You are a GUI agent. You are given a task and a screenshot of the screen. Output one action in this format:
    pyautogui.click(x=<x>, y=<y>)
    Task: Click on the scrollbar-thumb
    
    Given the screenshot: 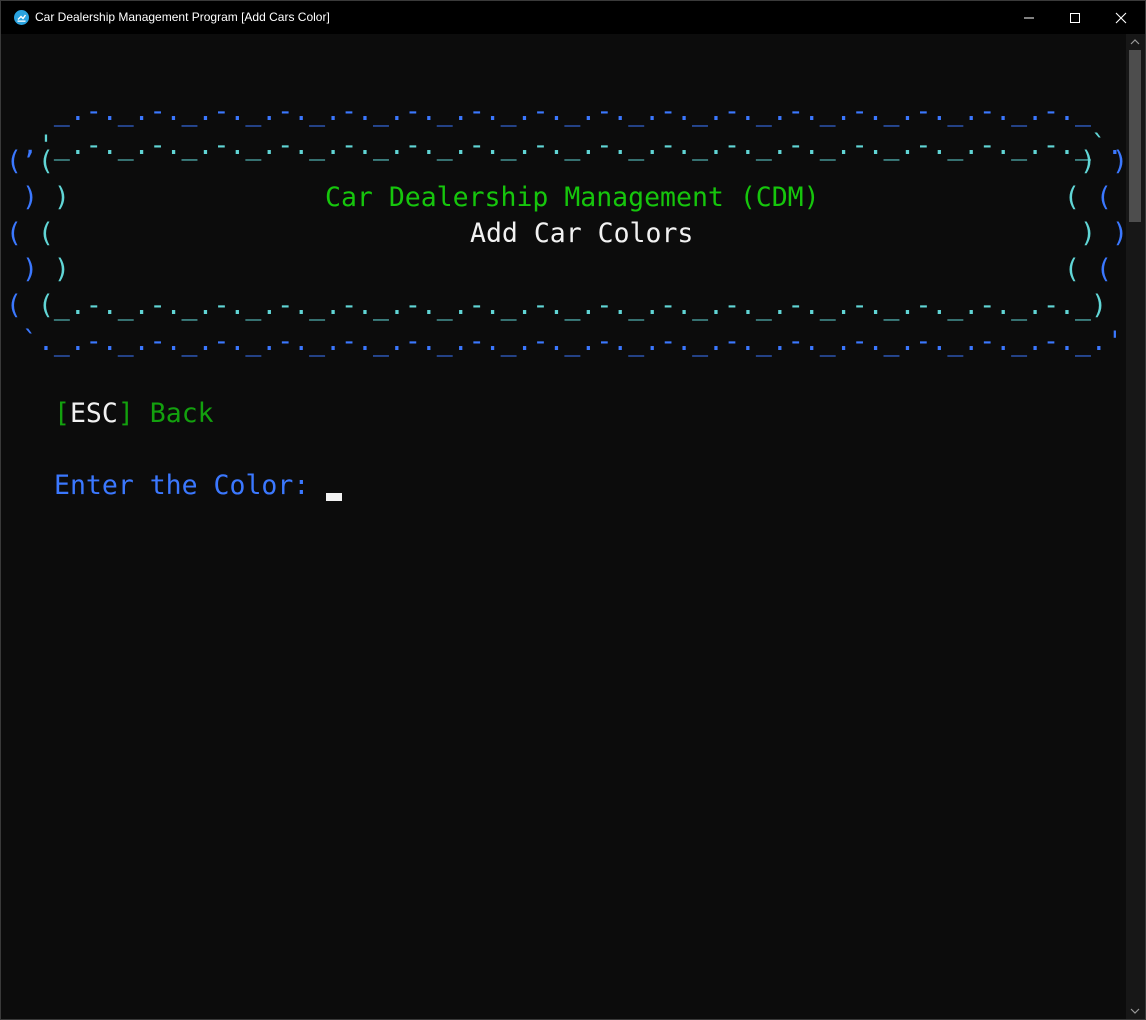 What is the action you would take?
    pyautogui.click(x=1135, y=136)
    